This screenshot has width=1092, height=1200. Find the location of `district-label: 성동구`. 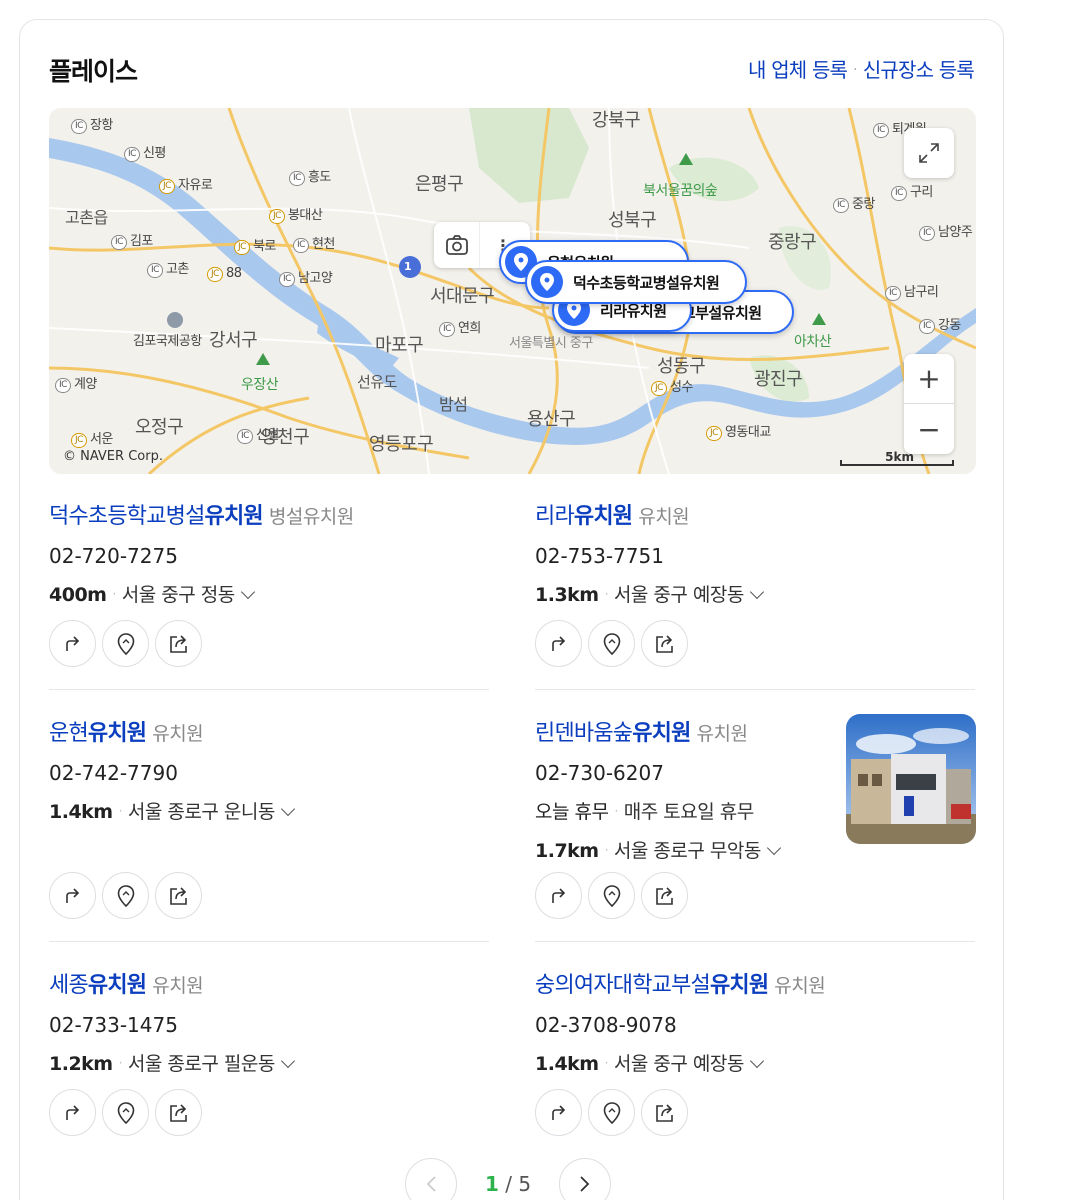

district-label: 성동구 is located at coordinates (681, 366).